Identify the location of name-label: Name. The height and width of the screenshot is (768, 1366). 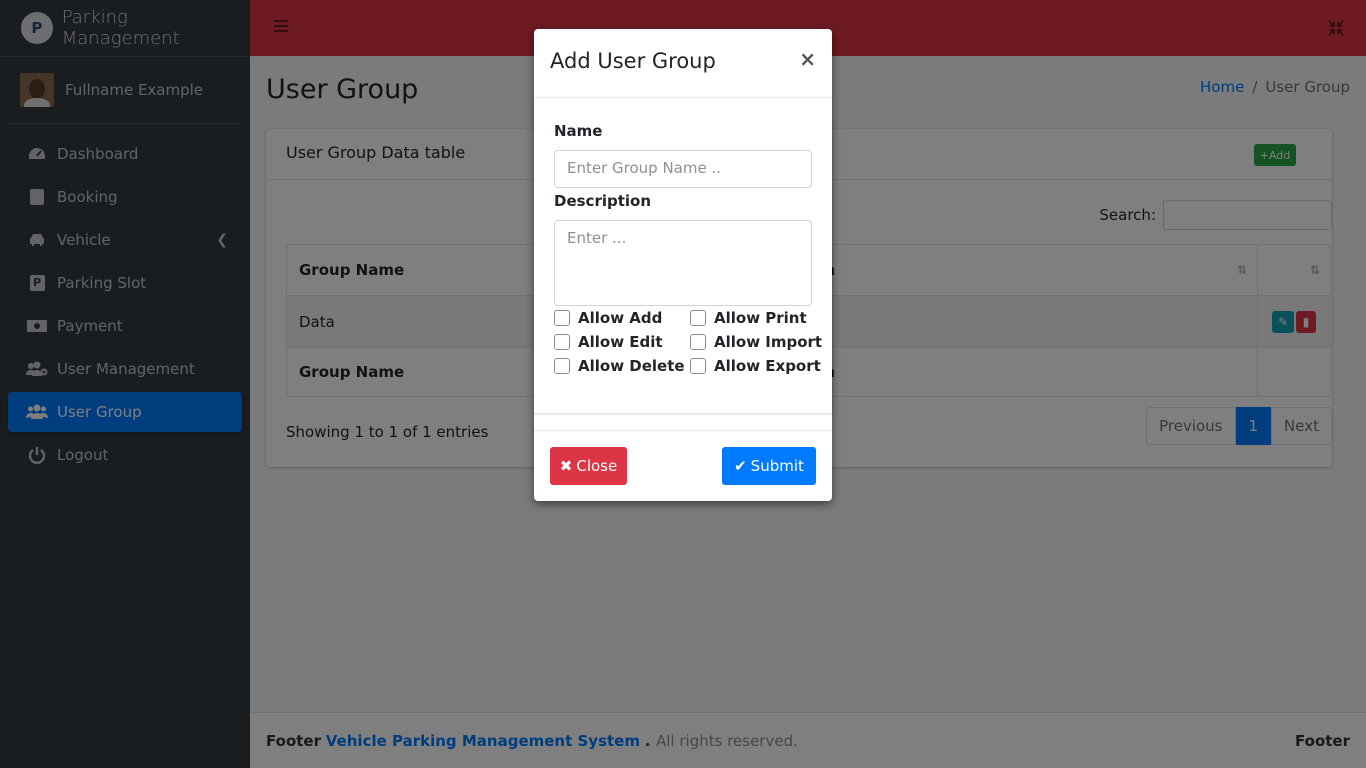
(578, 131).